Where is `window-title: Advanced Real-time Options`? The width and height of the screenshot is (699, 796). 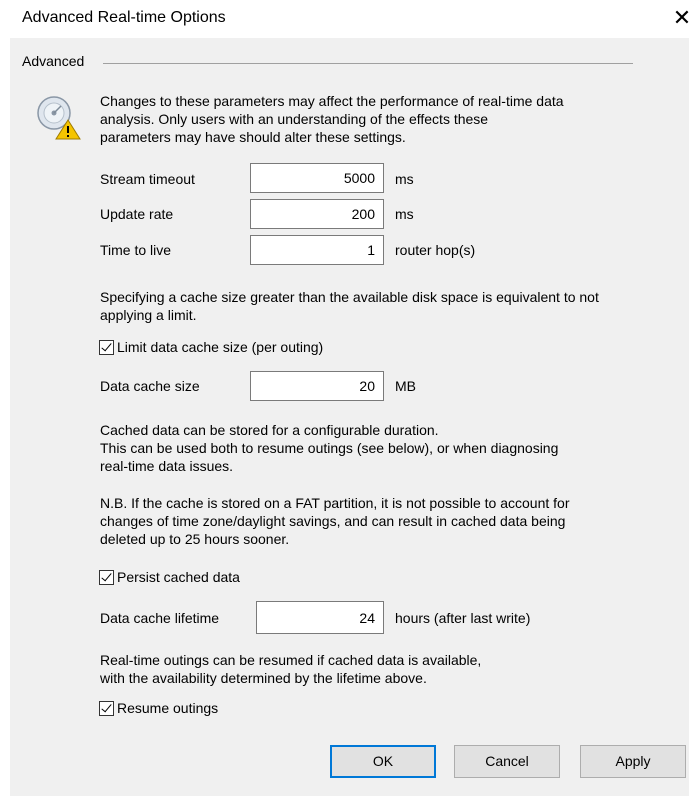 window-title: Advanced Real-time Options is located at coordinates (124, 17).